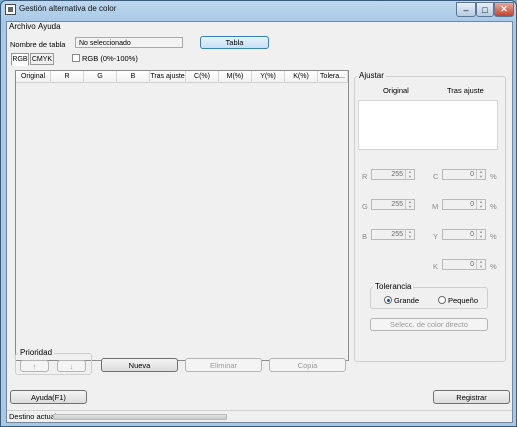 The image size is (517, 427). I want to click on b-spinner: 255 ▲ ▼, so click(393, 234).